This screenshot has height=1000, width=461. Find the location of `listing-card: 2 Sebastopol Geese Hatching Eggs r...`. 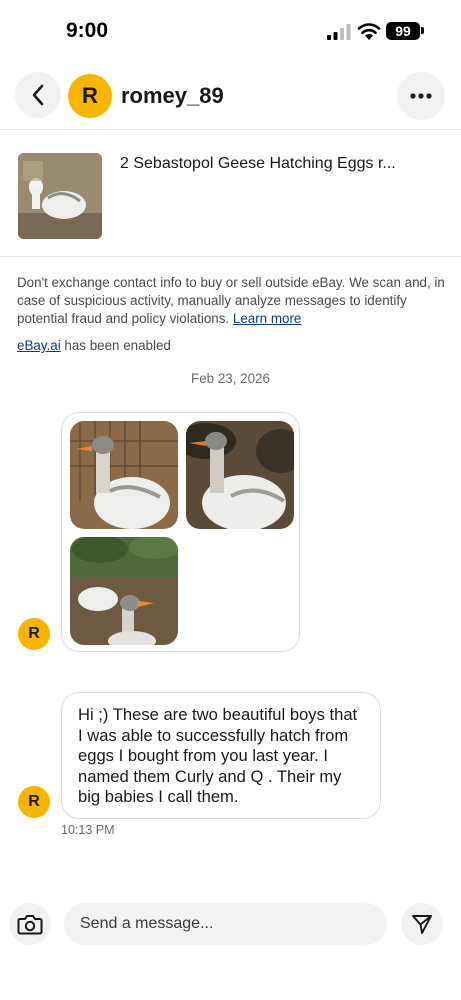

listing-card: 2 Sebastopol Geese Hatching Eggs r... is located at coordinates (230, 194).